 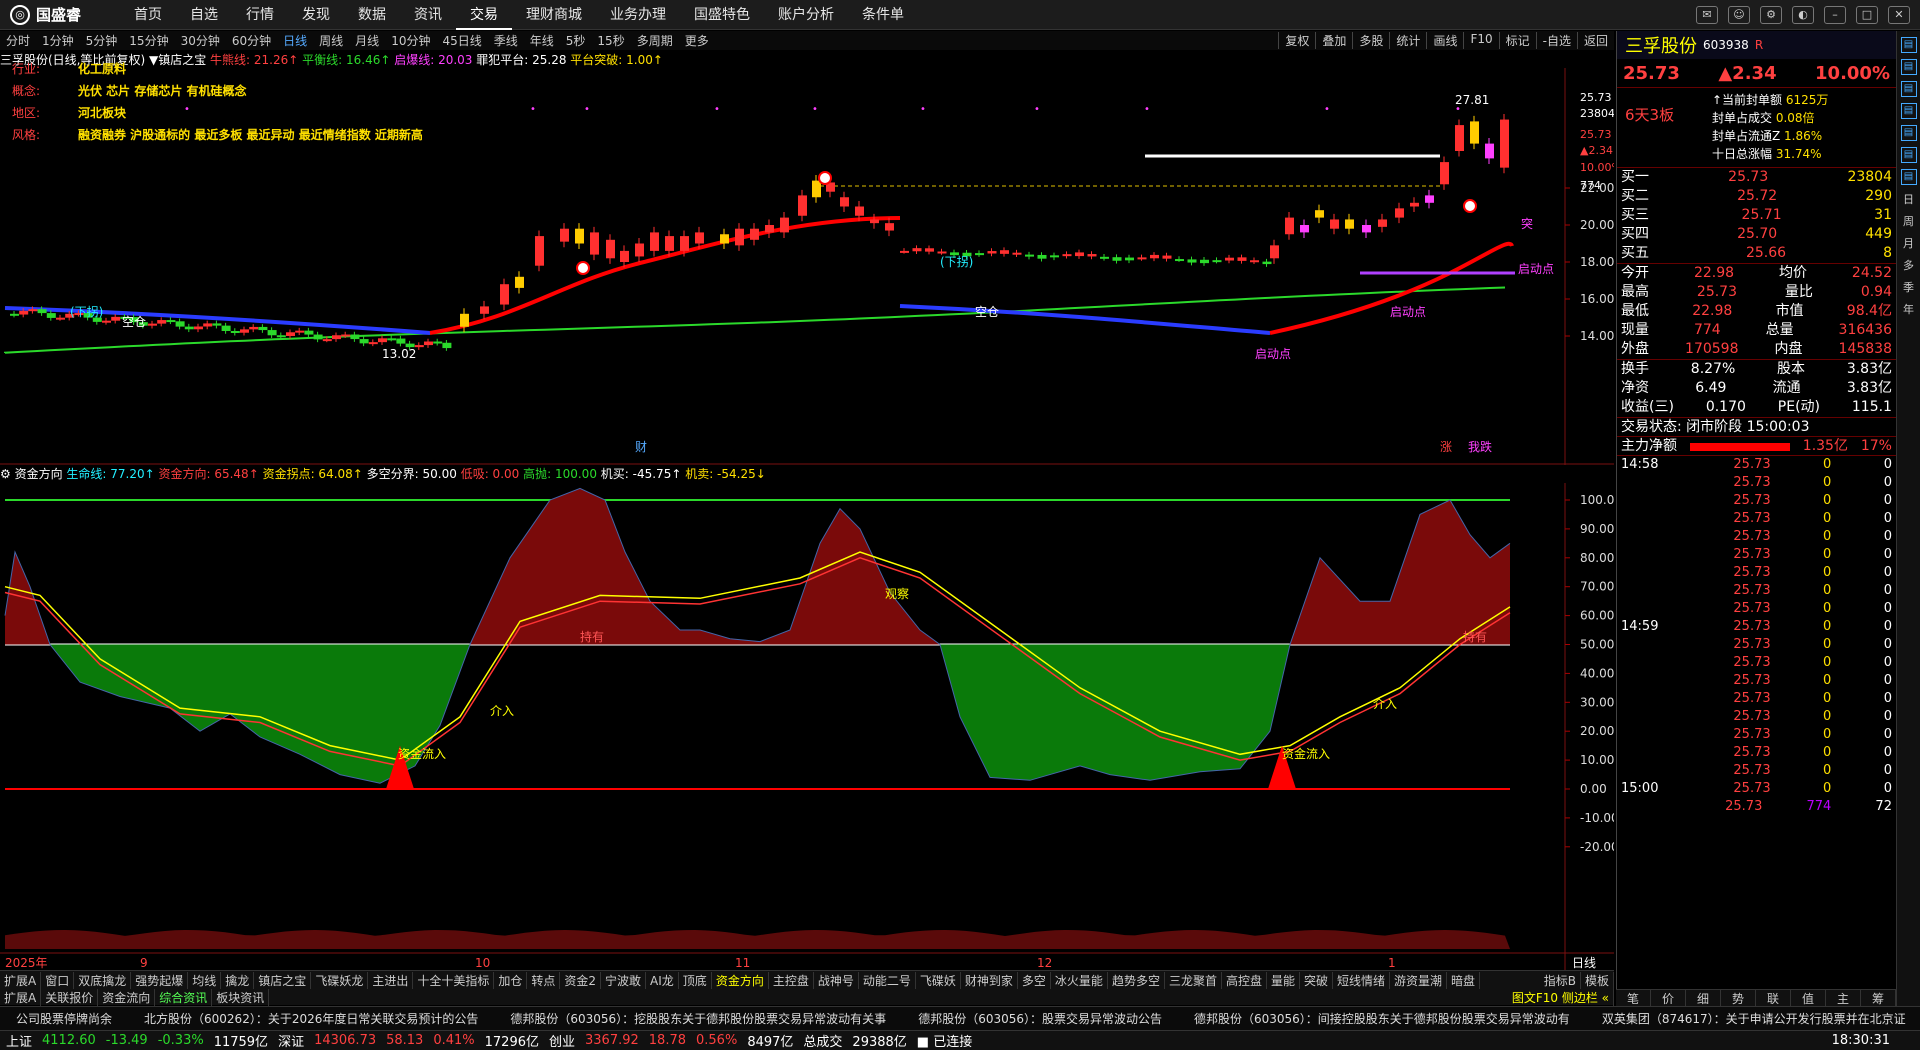 What do you see at coordinates (887, 980) in the screenshot?
I see `indicator-tab: 动能二号` at bounding box center [887, 980].